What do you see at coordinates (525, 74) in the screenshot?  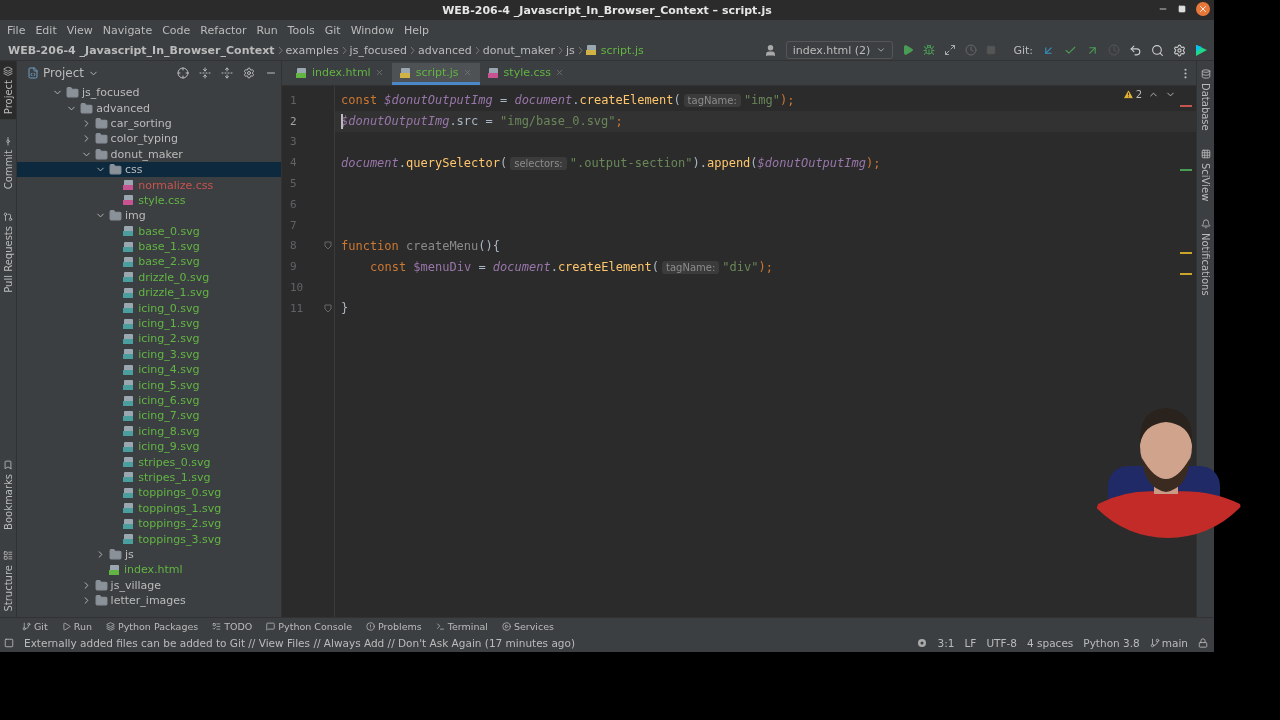 I see `editor-tab: style.css` at bounding box center [525, 74].